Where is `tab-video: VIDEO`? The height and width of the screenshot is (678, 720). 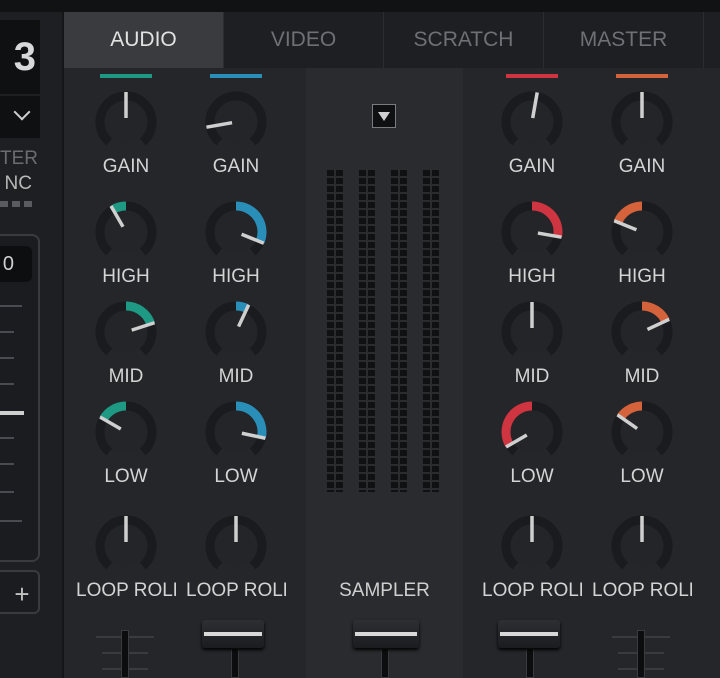 tab-video: VIDEO is located at coordinates (304, 40).